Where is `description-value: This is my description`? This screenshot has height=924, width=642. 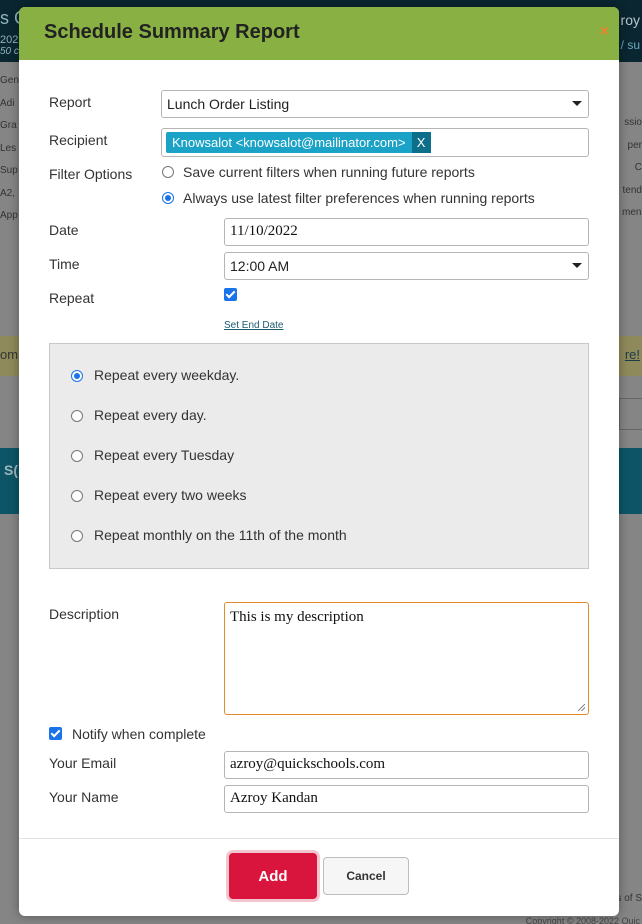
description-value: This is my description is located at coordinates (297, 617).